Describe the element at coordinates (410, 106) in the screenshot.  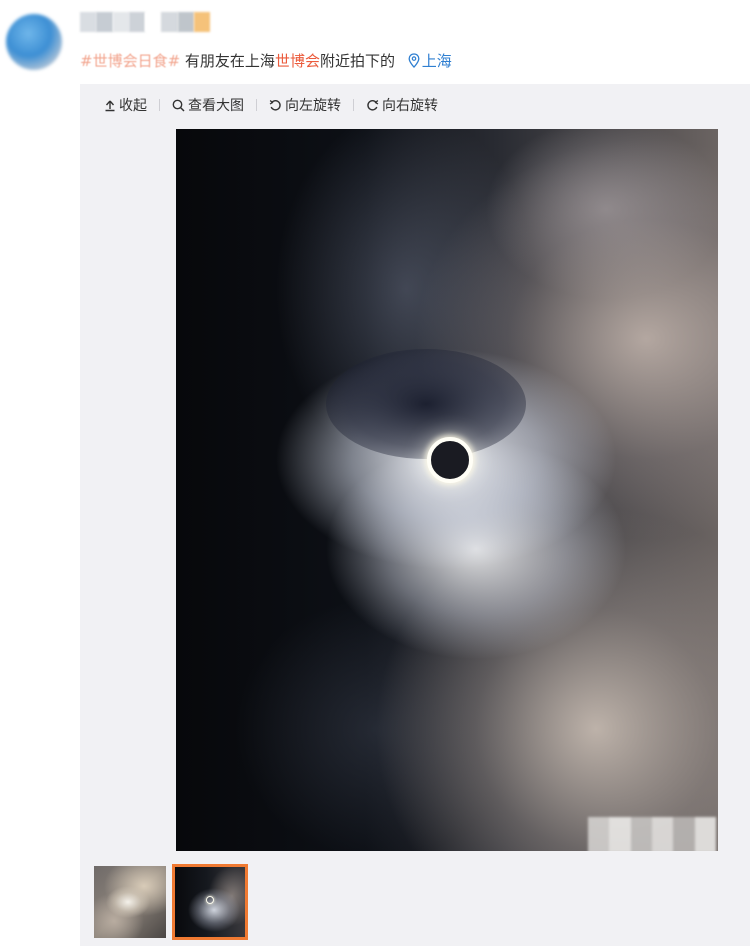
I see `rotate-right-label: 向右旋转` at that location.